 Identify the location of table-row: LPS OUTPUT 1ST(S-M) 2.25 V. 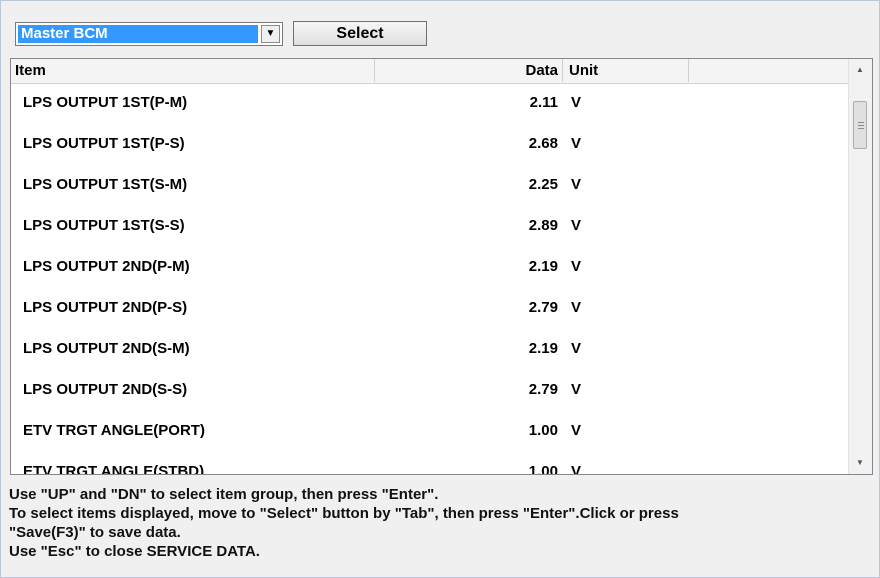
(430, 185).